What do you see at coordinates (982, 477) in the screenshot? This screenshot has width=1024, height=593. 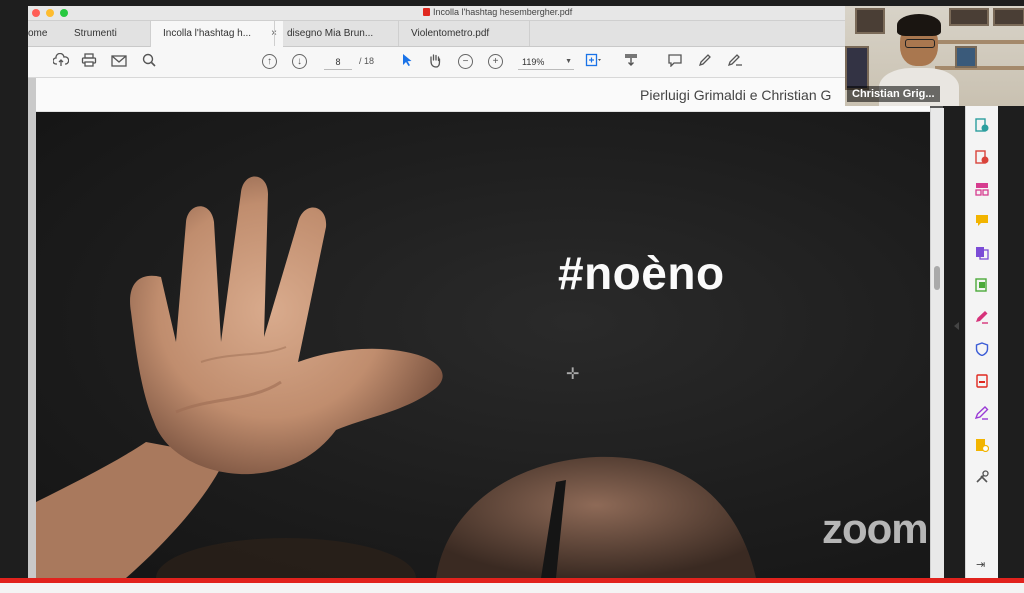 I see `tools-icon` at bounding box center [982, 477].